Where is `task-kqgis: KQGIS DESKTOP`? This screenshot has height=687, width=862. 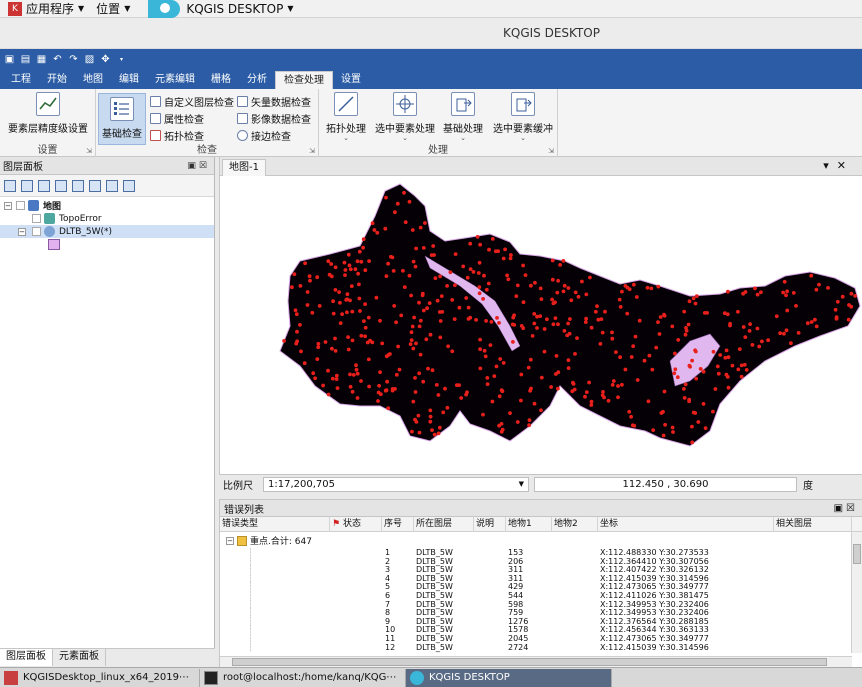
task-kqgis: KQGIS DESKTOP is located at coordinates (509, 677).